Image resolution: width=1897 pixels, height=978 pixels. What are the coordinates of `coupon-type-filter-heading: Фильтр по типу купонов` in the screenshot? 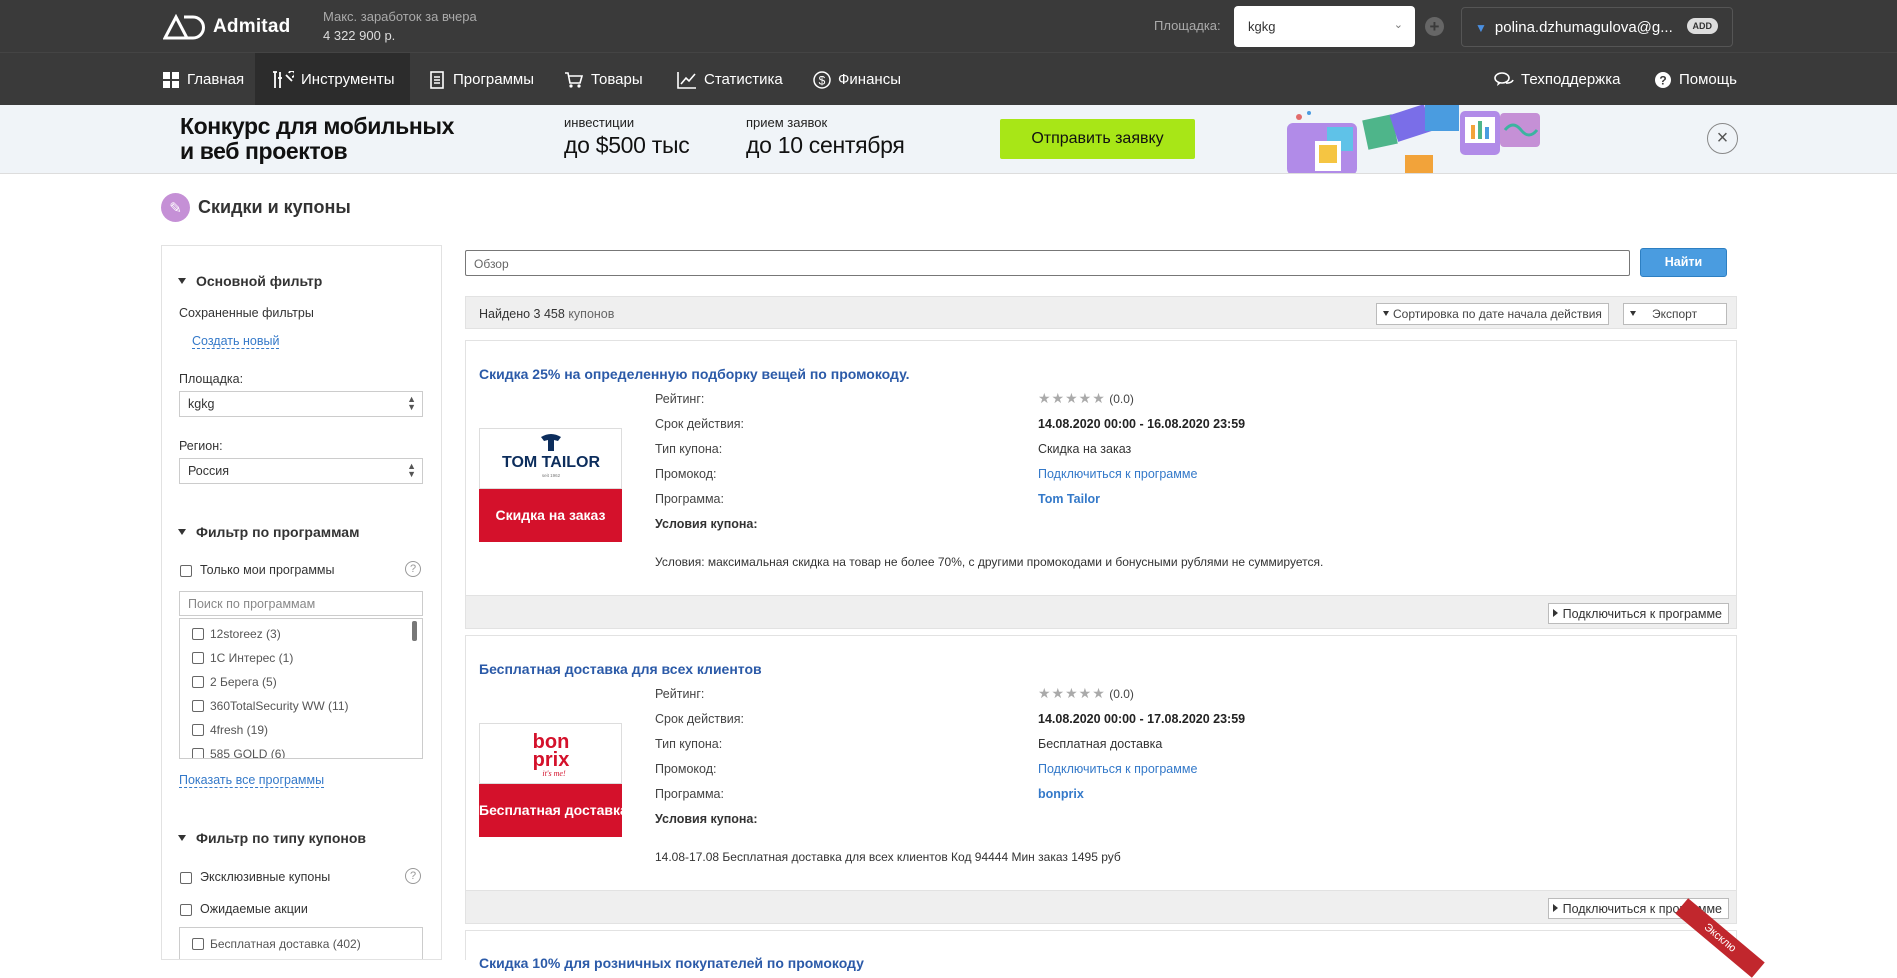 It's located at (272, 838).